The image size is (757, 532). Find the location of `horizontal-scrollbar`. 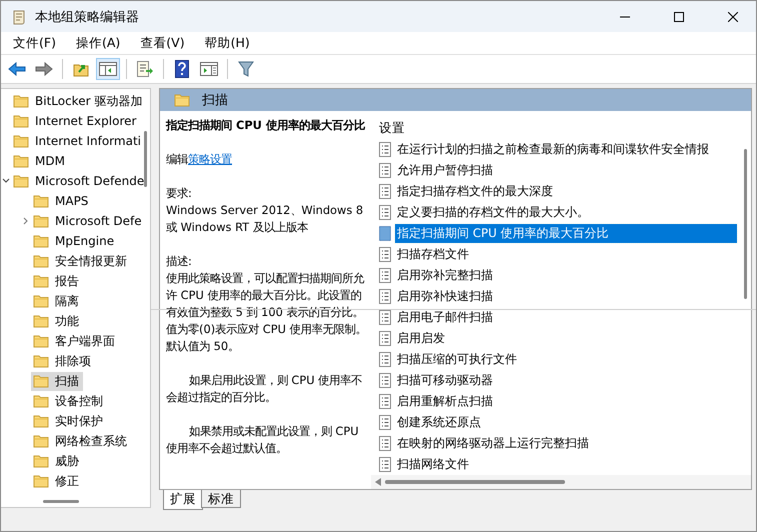

horizontal-scrollbar is located at coordinates (561, 482).